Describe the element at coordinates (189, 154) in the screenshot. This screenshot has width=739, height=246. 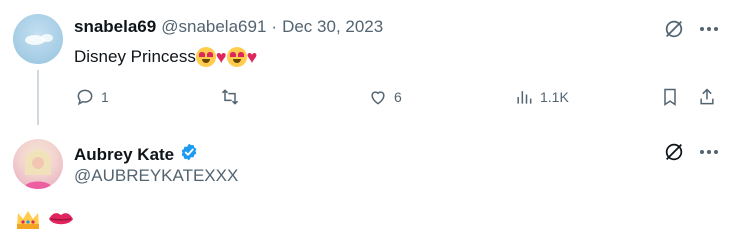
I see `verified-badge-icon` at that location.